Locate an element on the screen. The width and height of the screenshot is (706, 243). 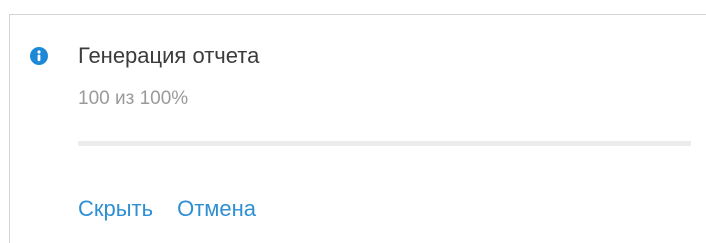
cancel-button: Отмена is located at coordinates (216, 209).